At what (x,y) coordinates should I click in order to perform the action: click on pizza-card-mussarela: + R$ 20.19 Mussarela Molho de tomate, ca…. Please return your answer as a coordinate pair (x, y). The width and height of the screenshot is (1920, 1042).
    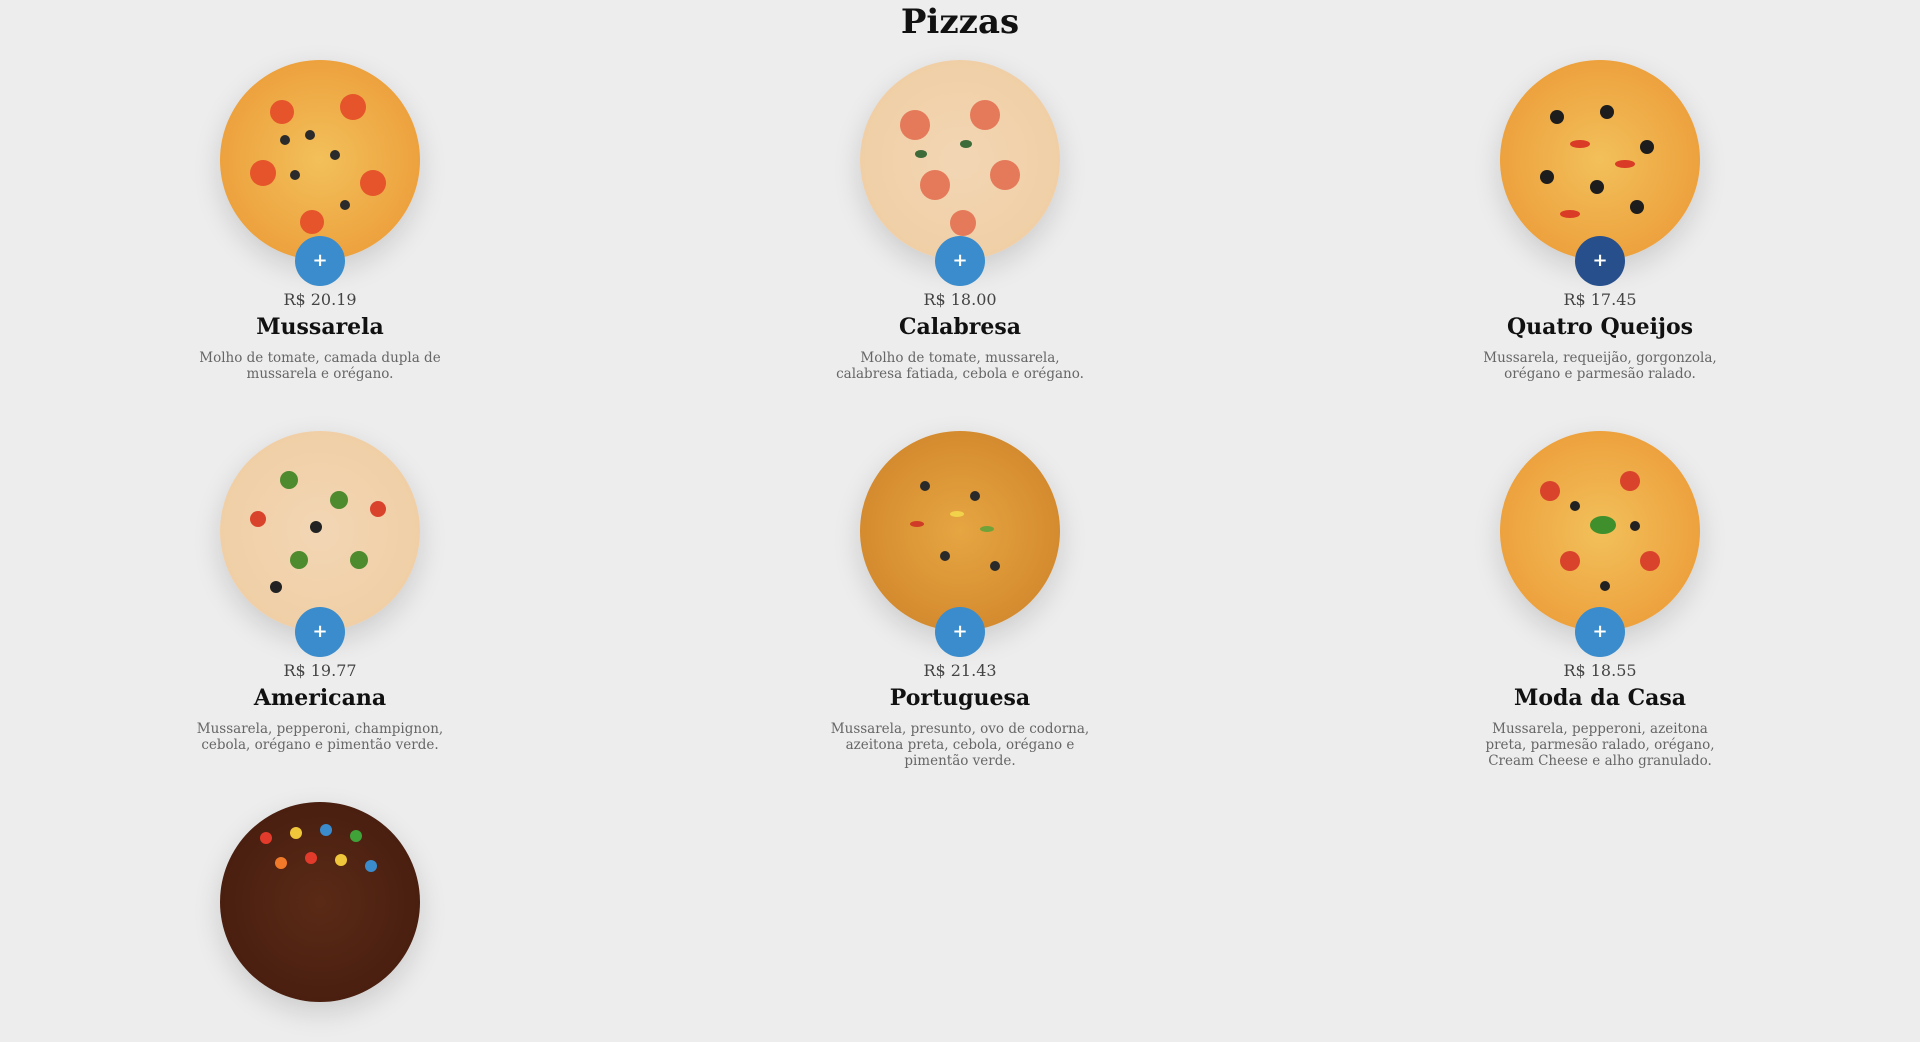
    Looking at the image, I should click on (320, 245).